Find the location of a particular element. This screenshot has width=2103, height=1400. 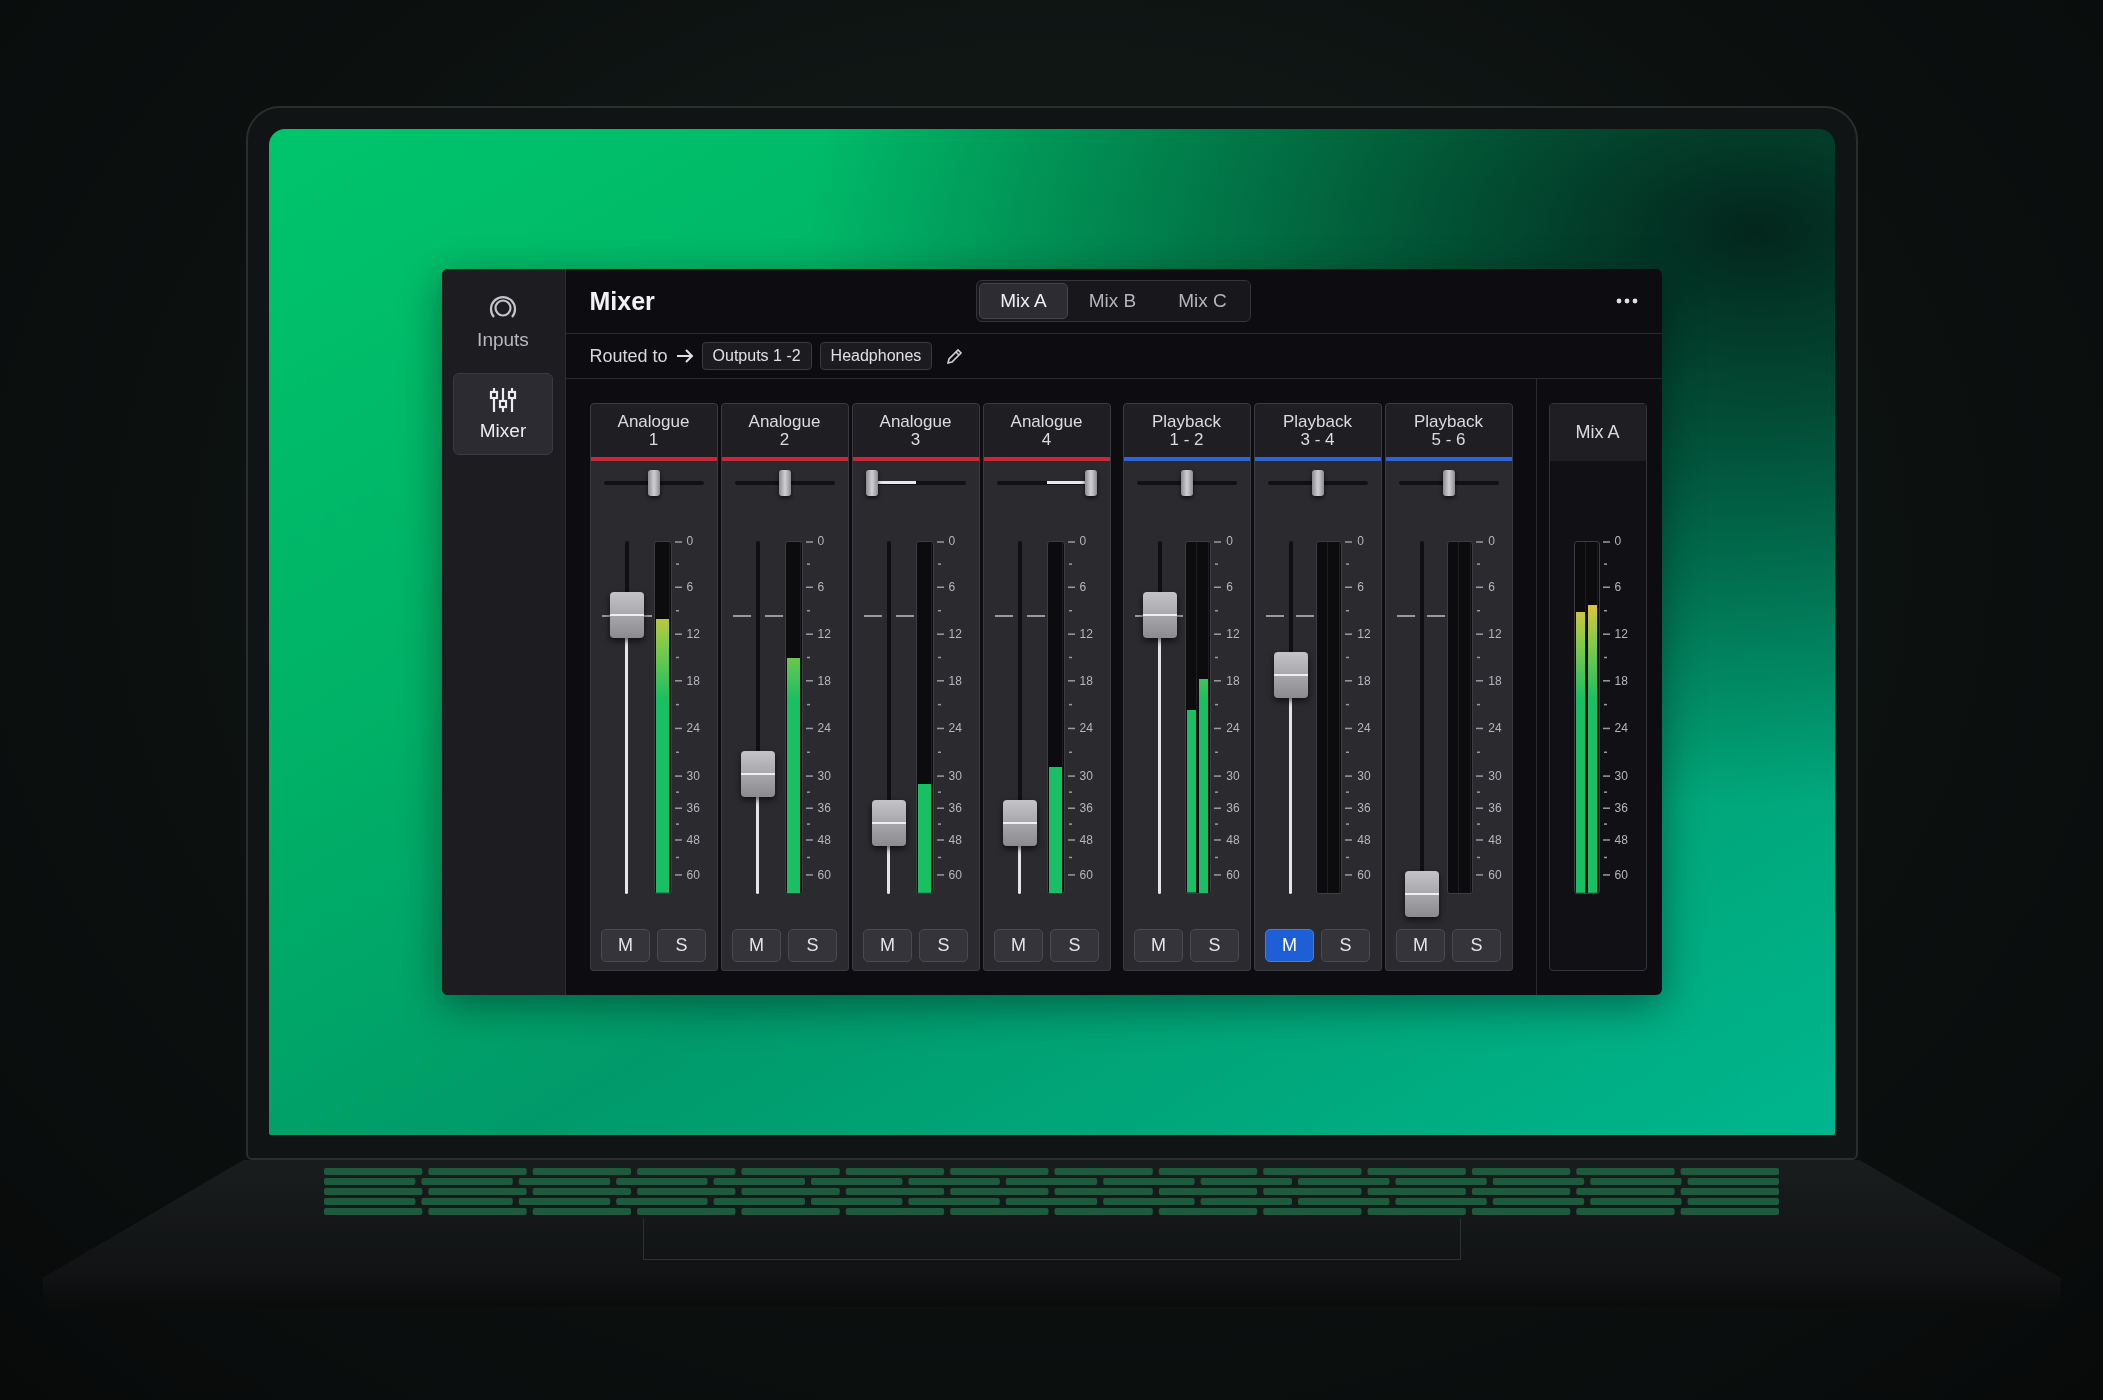

channel-name: Analogue 4 is located at coordinates (1046, 432).